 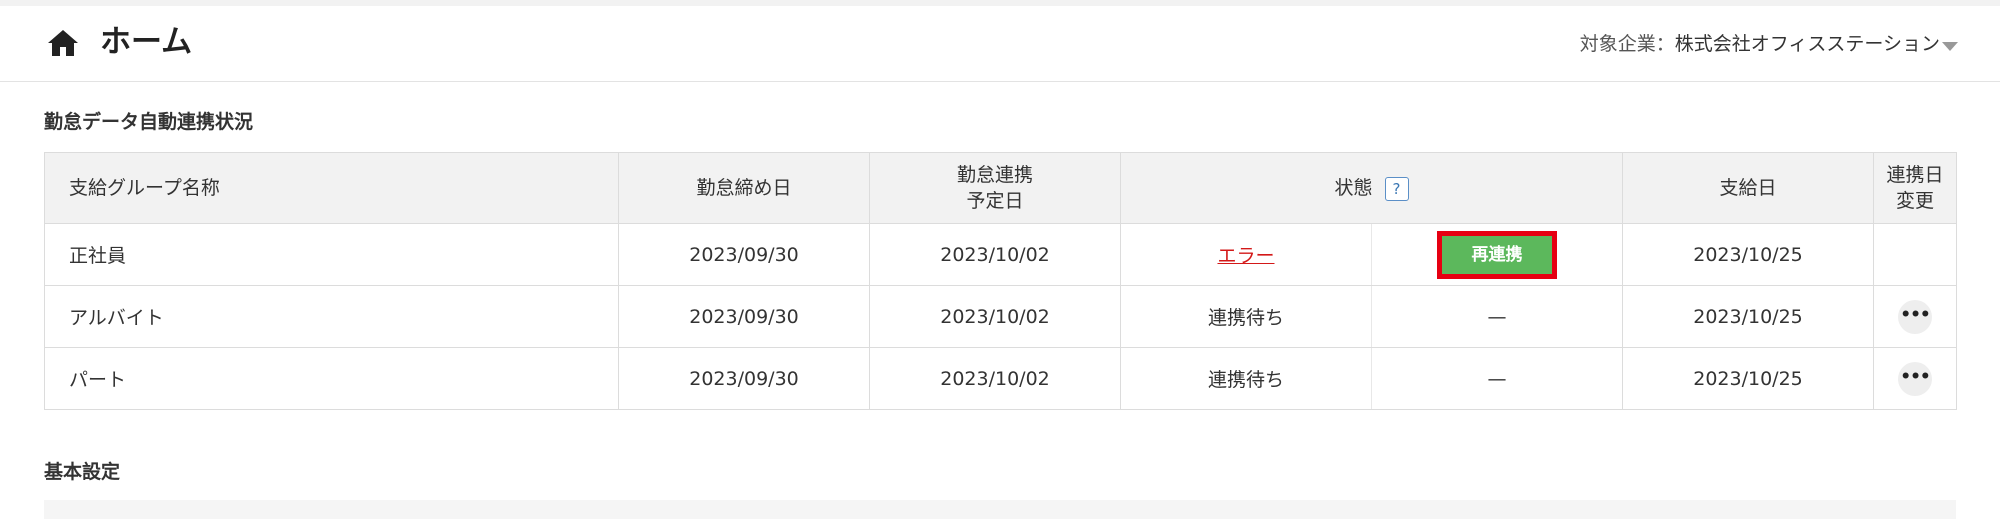 I want to click on relink-button: 再連携, so click(x=1497, y=254).